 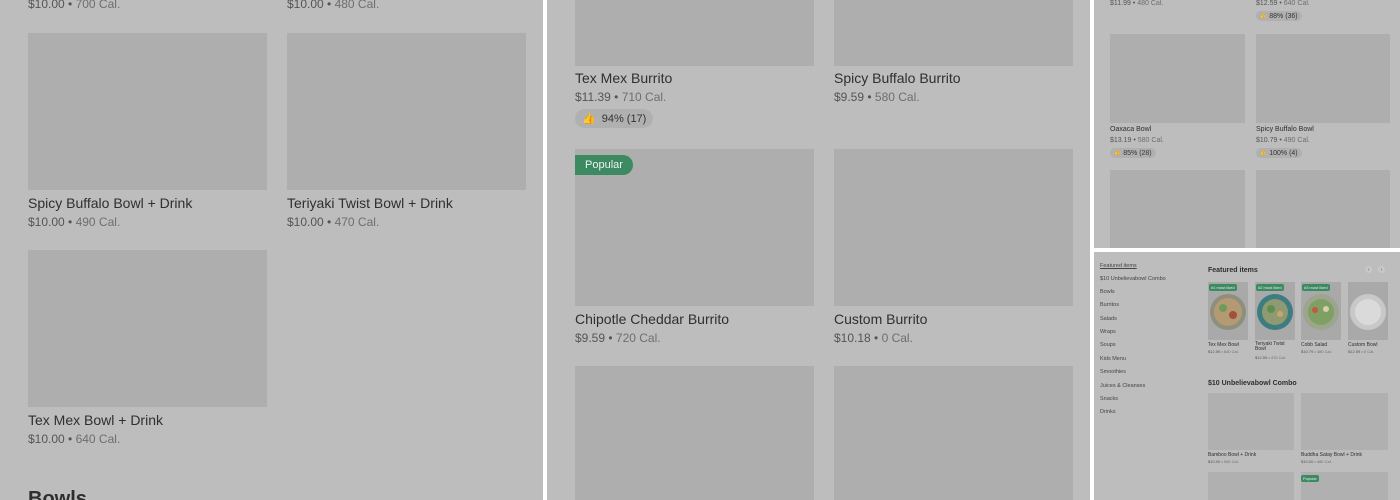 I want to click on item-name: Spicy Buffalo Bowl, so click(x=1285, y=129).